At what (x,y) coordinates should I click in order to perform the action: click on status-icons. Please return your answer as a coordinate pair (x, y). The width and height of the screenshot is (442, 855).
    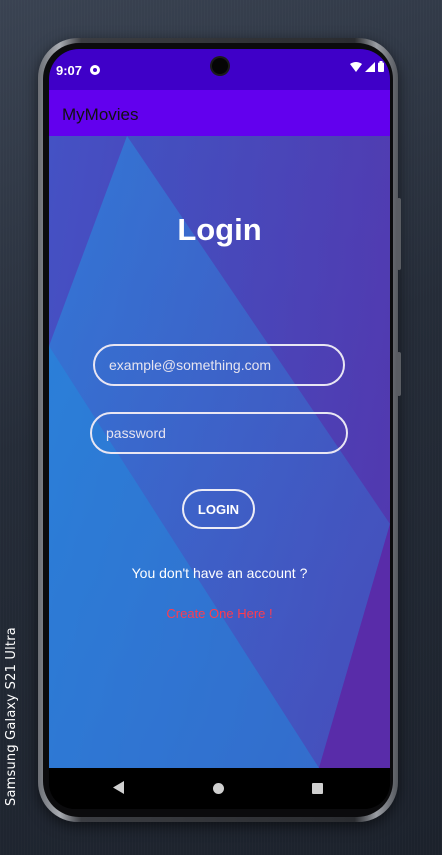
    Looking at the image, I should click on (367, 66).